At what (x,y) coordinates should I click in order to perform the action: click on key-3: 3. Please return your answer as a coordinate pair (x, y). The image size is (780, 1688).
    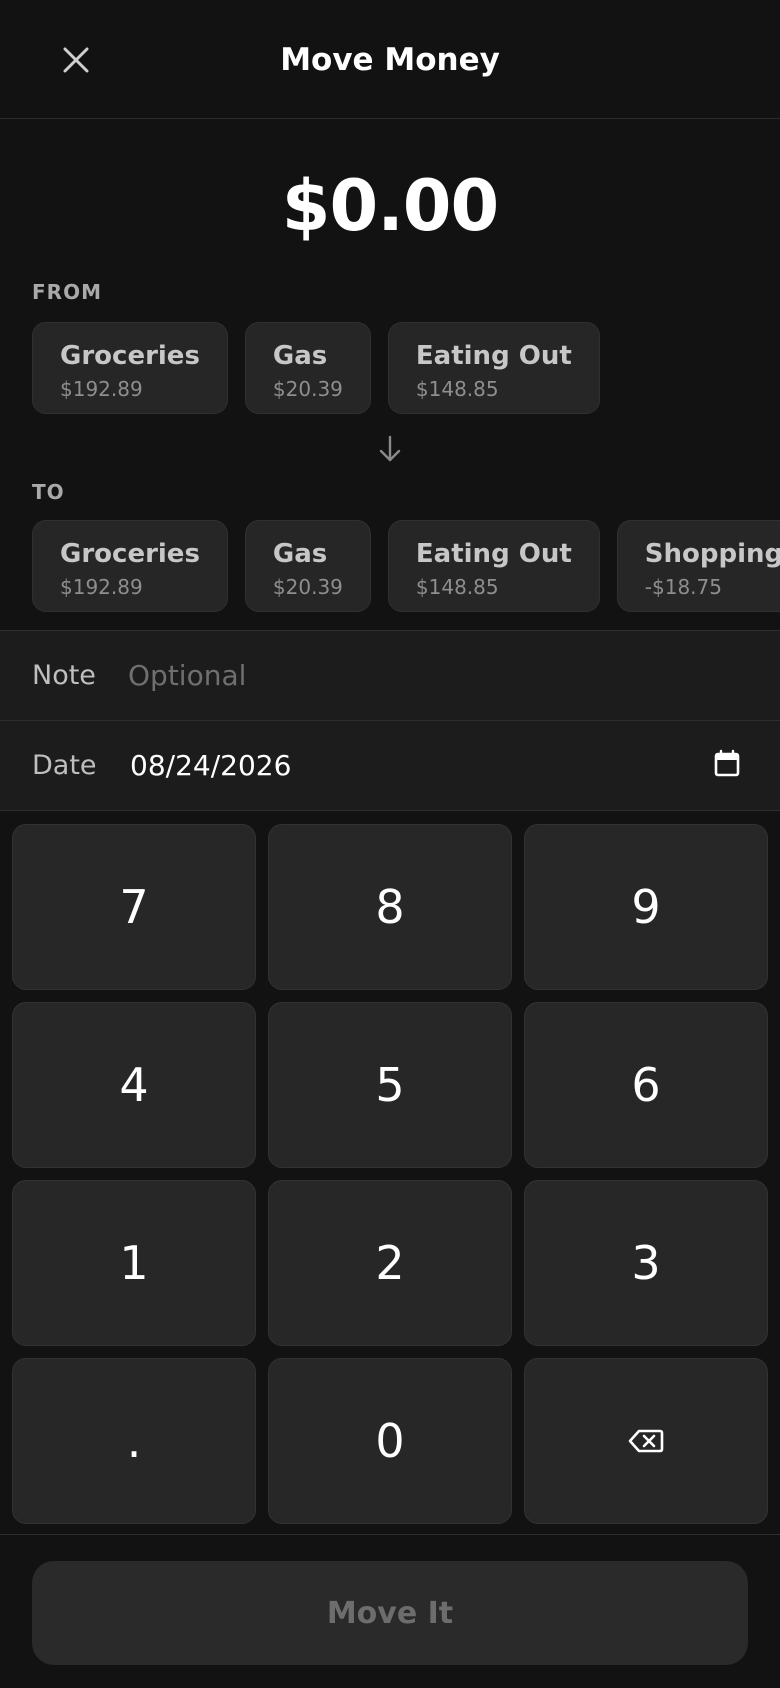
    Looking at the image, I should click on (646, 1263).